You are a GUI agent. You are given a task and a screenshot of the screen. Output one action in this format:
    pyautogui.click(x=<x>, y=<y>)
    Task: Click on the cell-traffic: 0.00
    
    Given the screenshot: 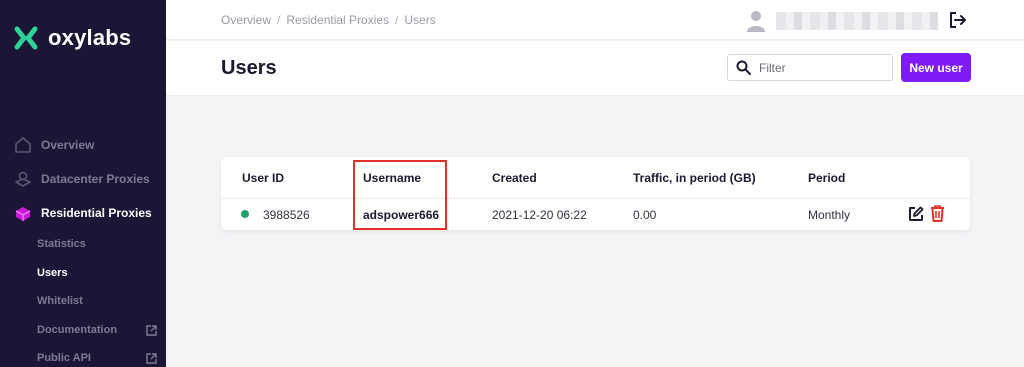 What is the action you would take?
    pyautogui.click(x=645, y=215)
    